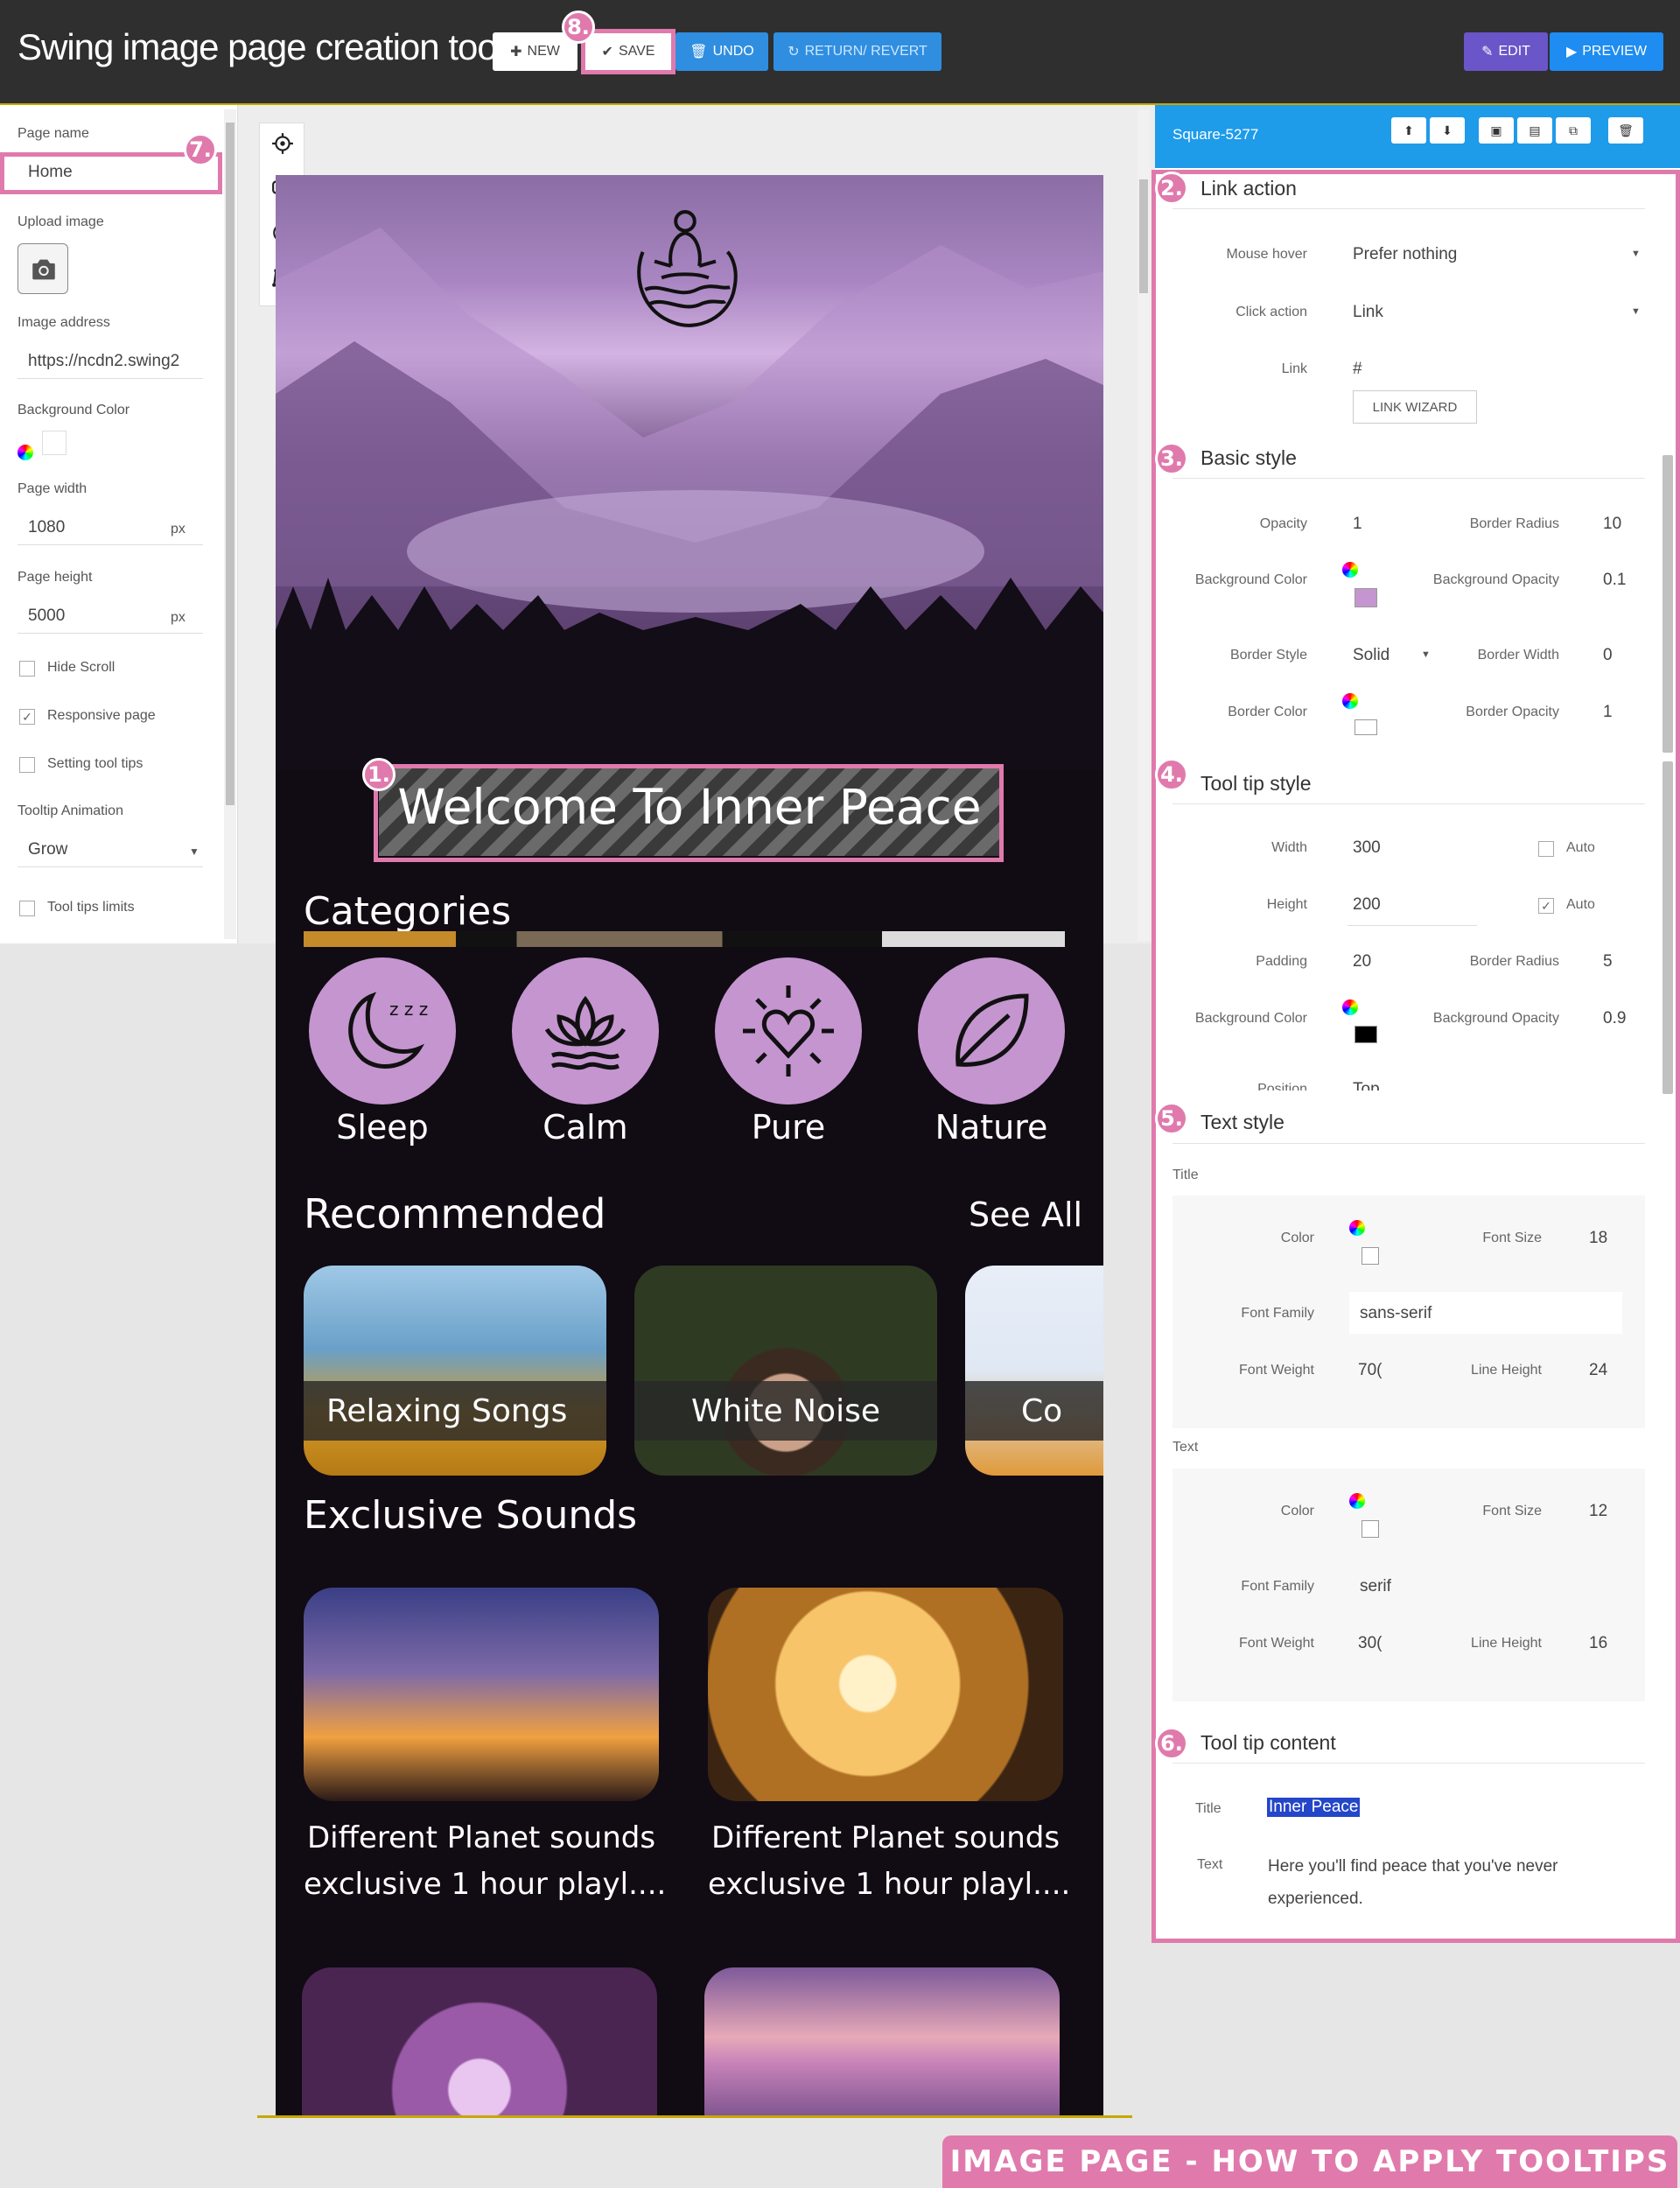  I want to click on title-font-weight-label: Font Weight, so click(1276, 1371).